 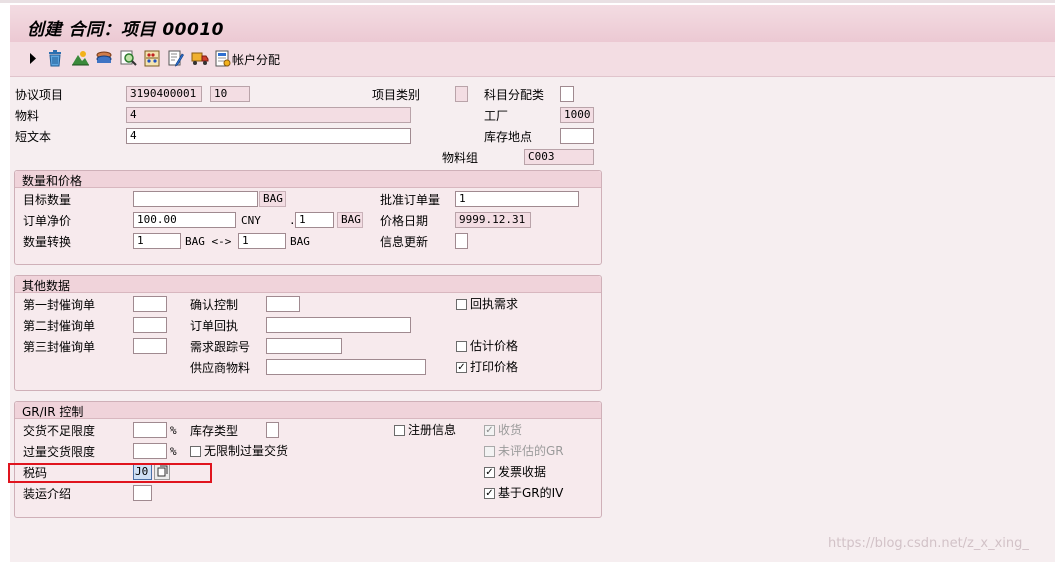 I want to click on plant-label: 工厂, so click(x=496, y=116).